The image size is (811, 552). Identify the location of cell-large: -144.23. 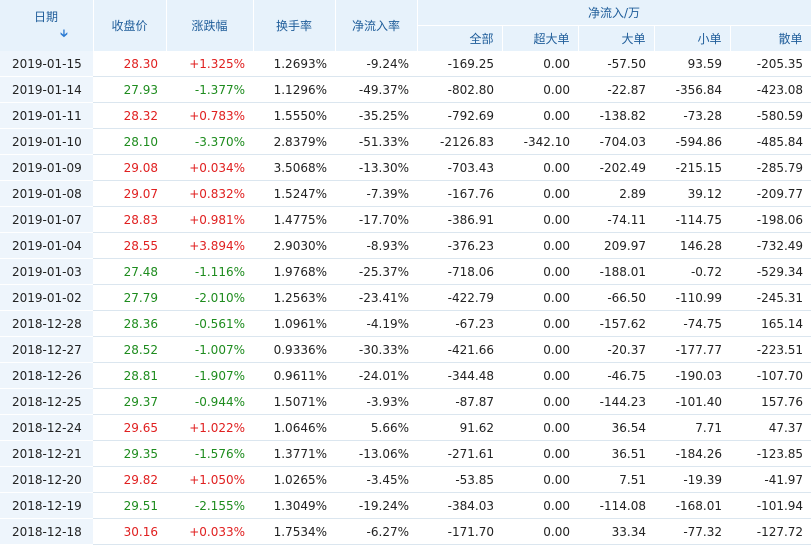
(616, 401).